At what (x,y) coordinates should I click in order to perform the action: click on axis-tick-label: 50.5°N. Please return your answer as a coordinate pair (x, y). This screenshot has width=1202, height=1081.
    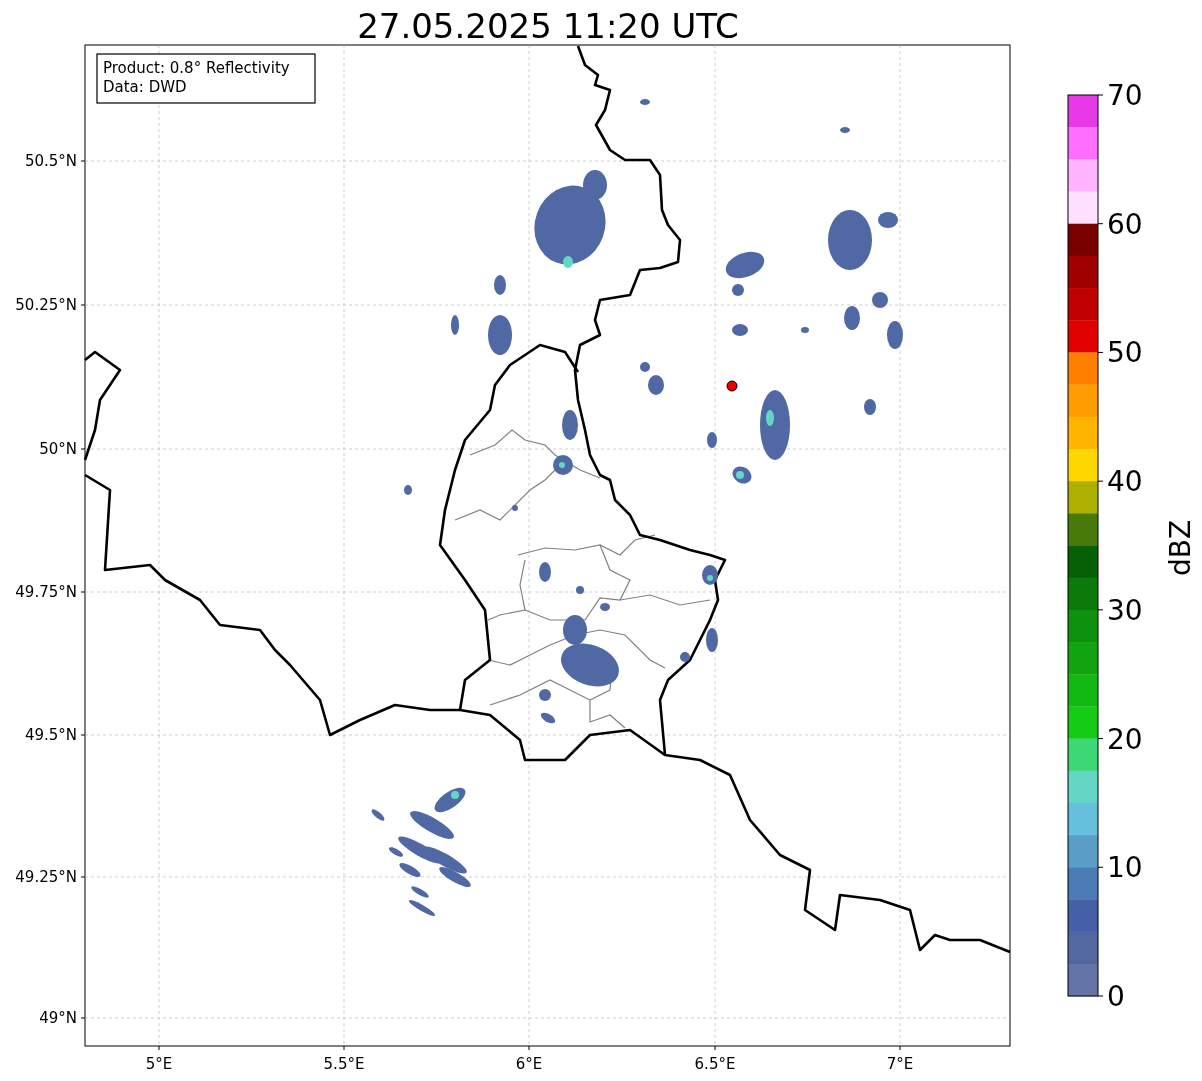
    Looking at the image, I should click on (50, 161).